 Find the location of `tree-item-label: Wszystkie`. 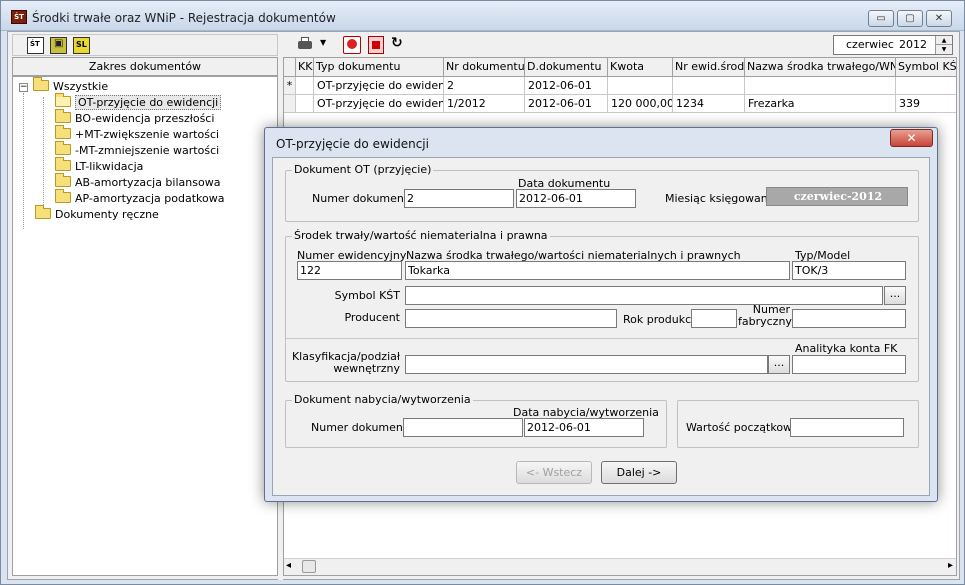

tree-item-label: Wszystkie is located at coordinates (81, 86).